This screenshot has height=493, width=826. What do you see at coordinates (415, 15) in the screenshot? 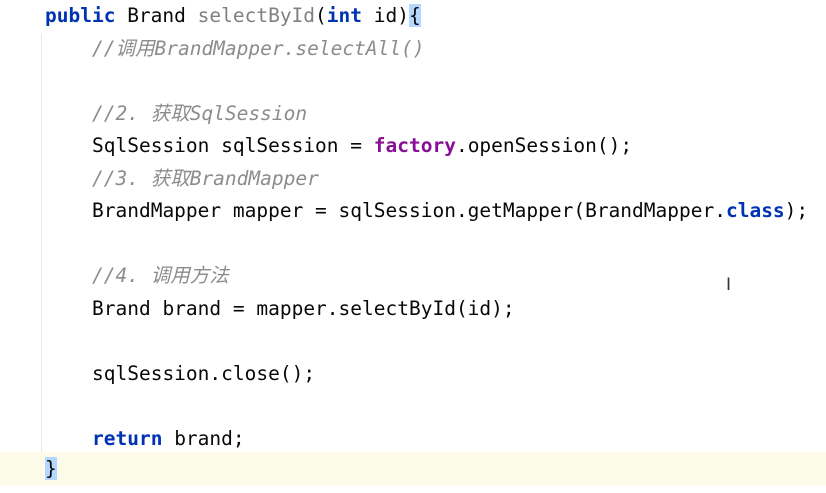
I see `open-brace: {` at bounding box center [415, 15].